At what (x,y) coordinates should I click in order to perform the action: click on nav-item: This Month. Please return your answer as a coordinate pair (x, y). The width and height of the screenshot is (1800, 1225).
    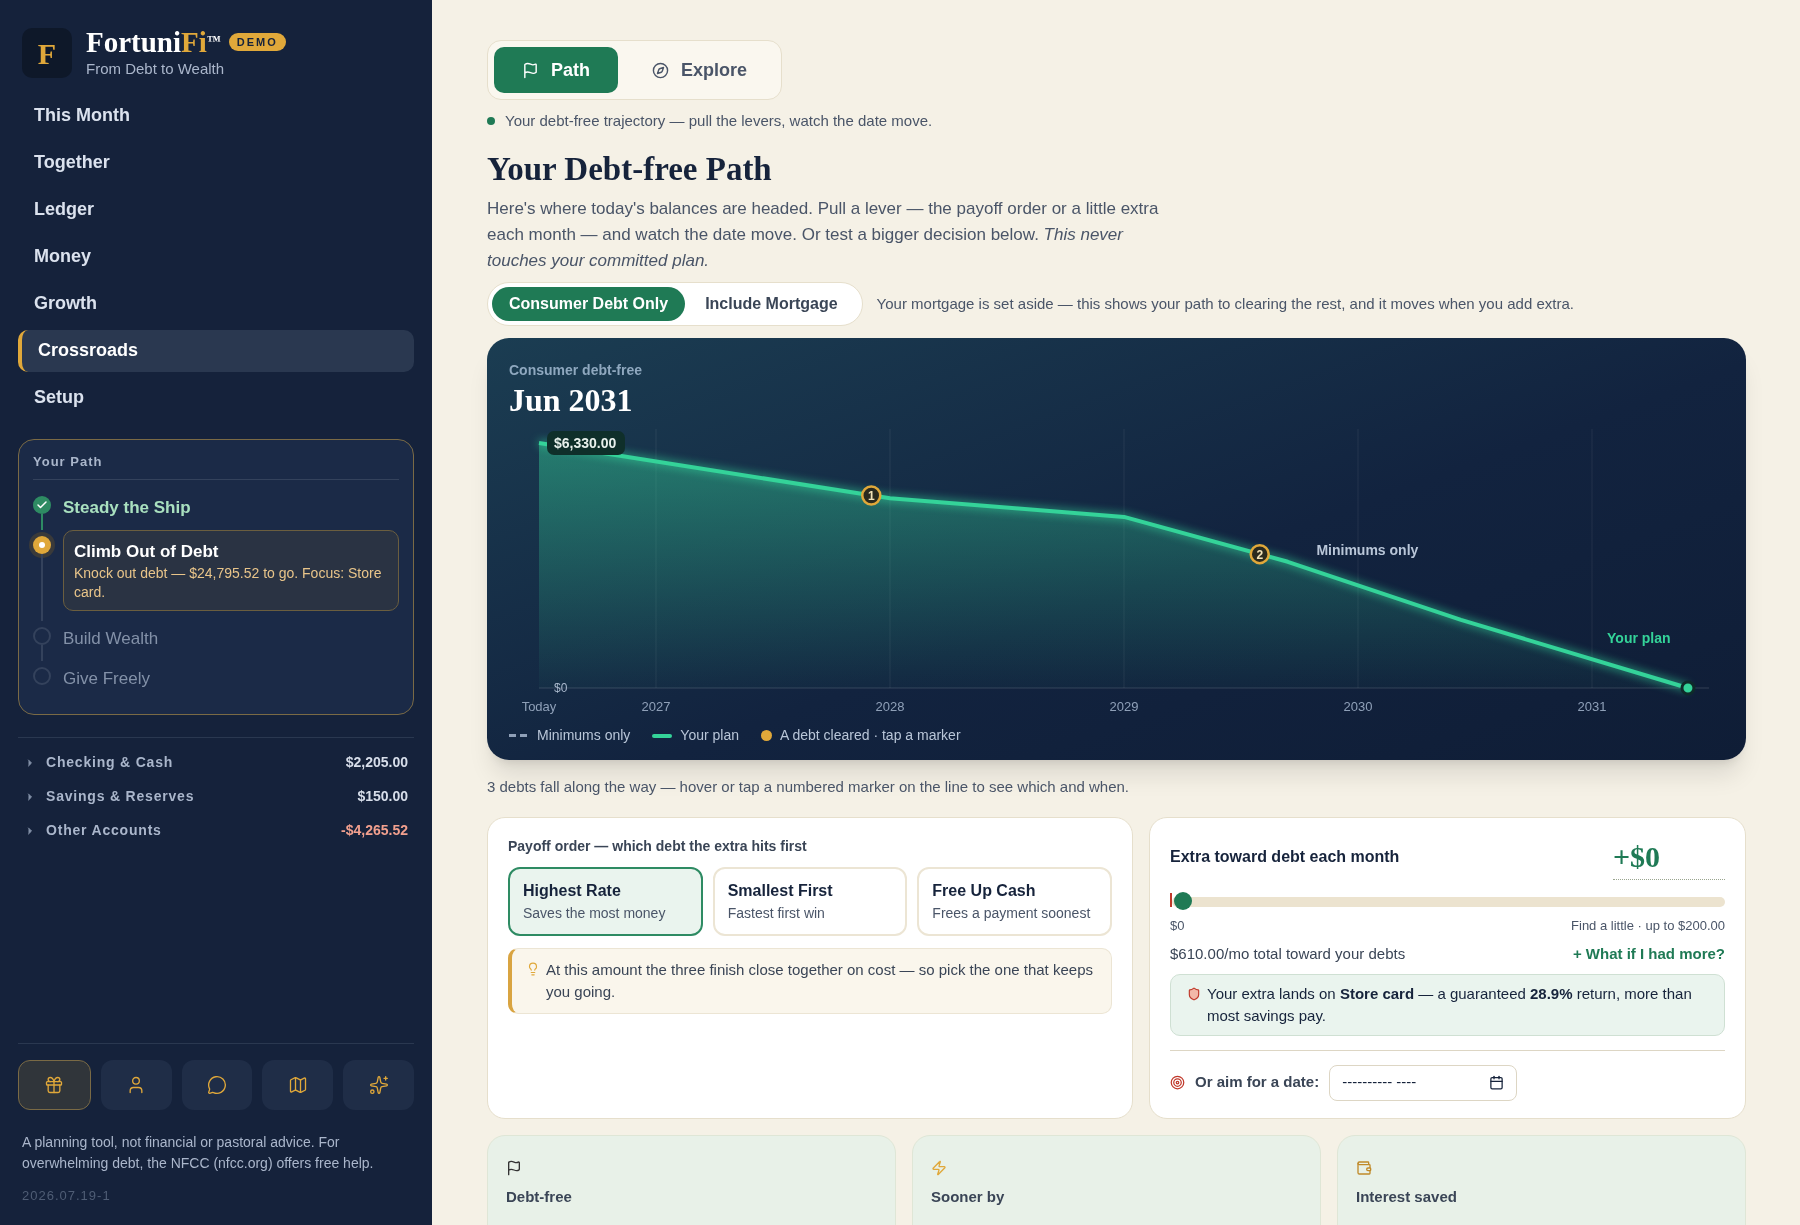
    Looking at the image, I should click on (216, 115).